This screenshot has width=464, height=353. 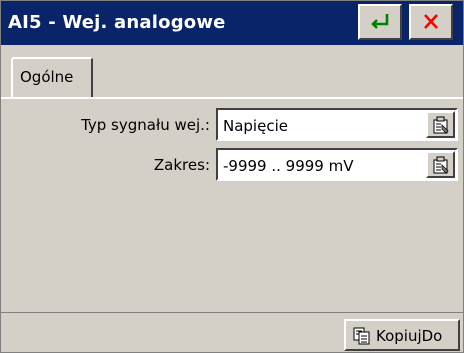 I want to click on tab-general: Ogólne, so click(x=52, y=78).